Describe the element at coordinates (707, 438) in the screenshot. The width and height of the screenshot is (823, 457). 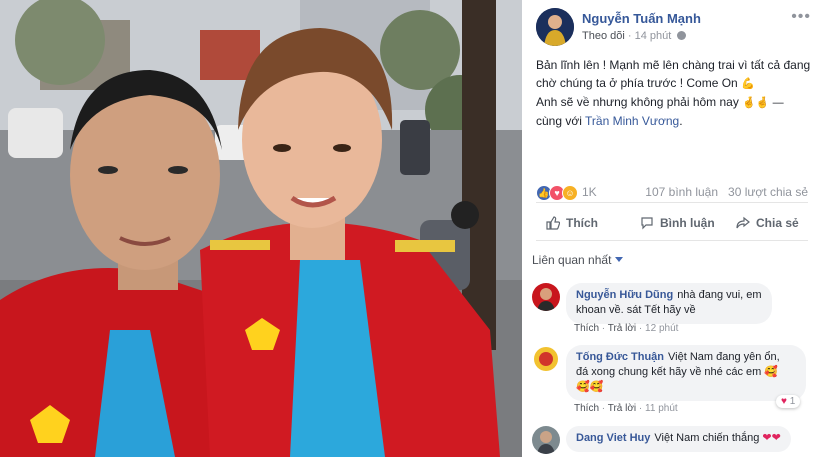
I see `comment-text: Việt Nam chiến thắng` at that location.